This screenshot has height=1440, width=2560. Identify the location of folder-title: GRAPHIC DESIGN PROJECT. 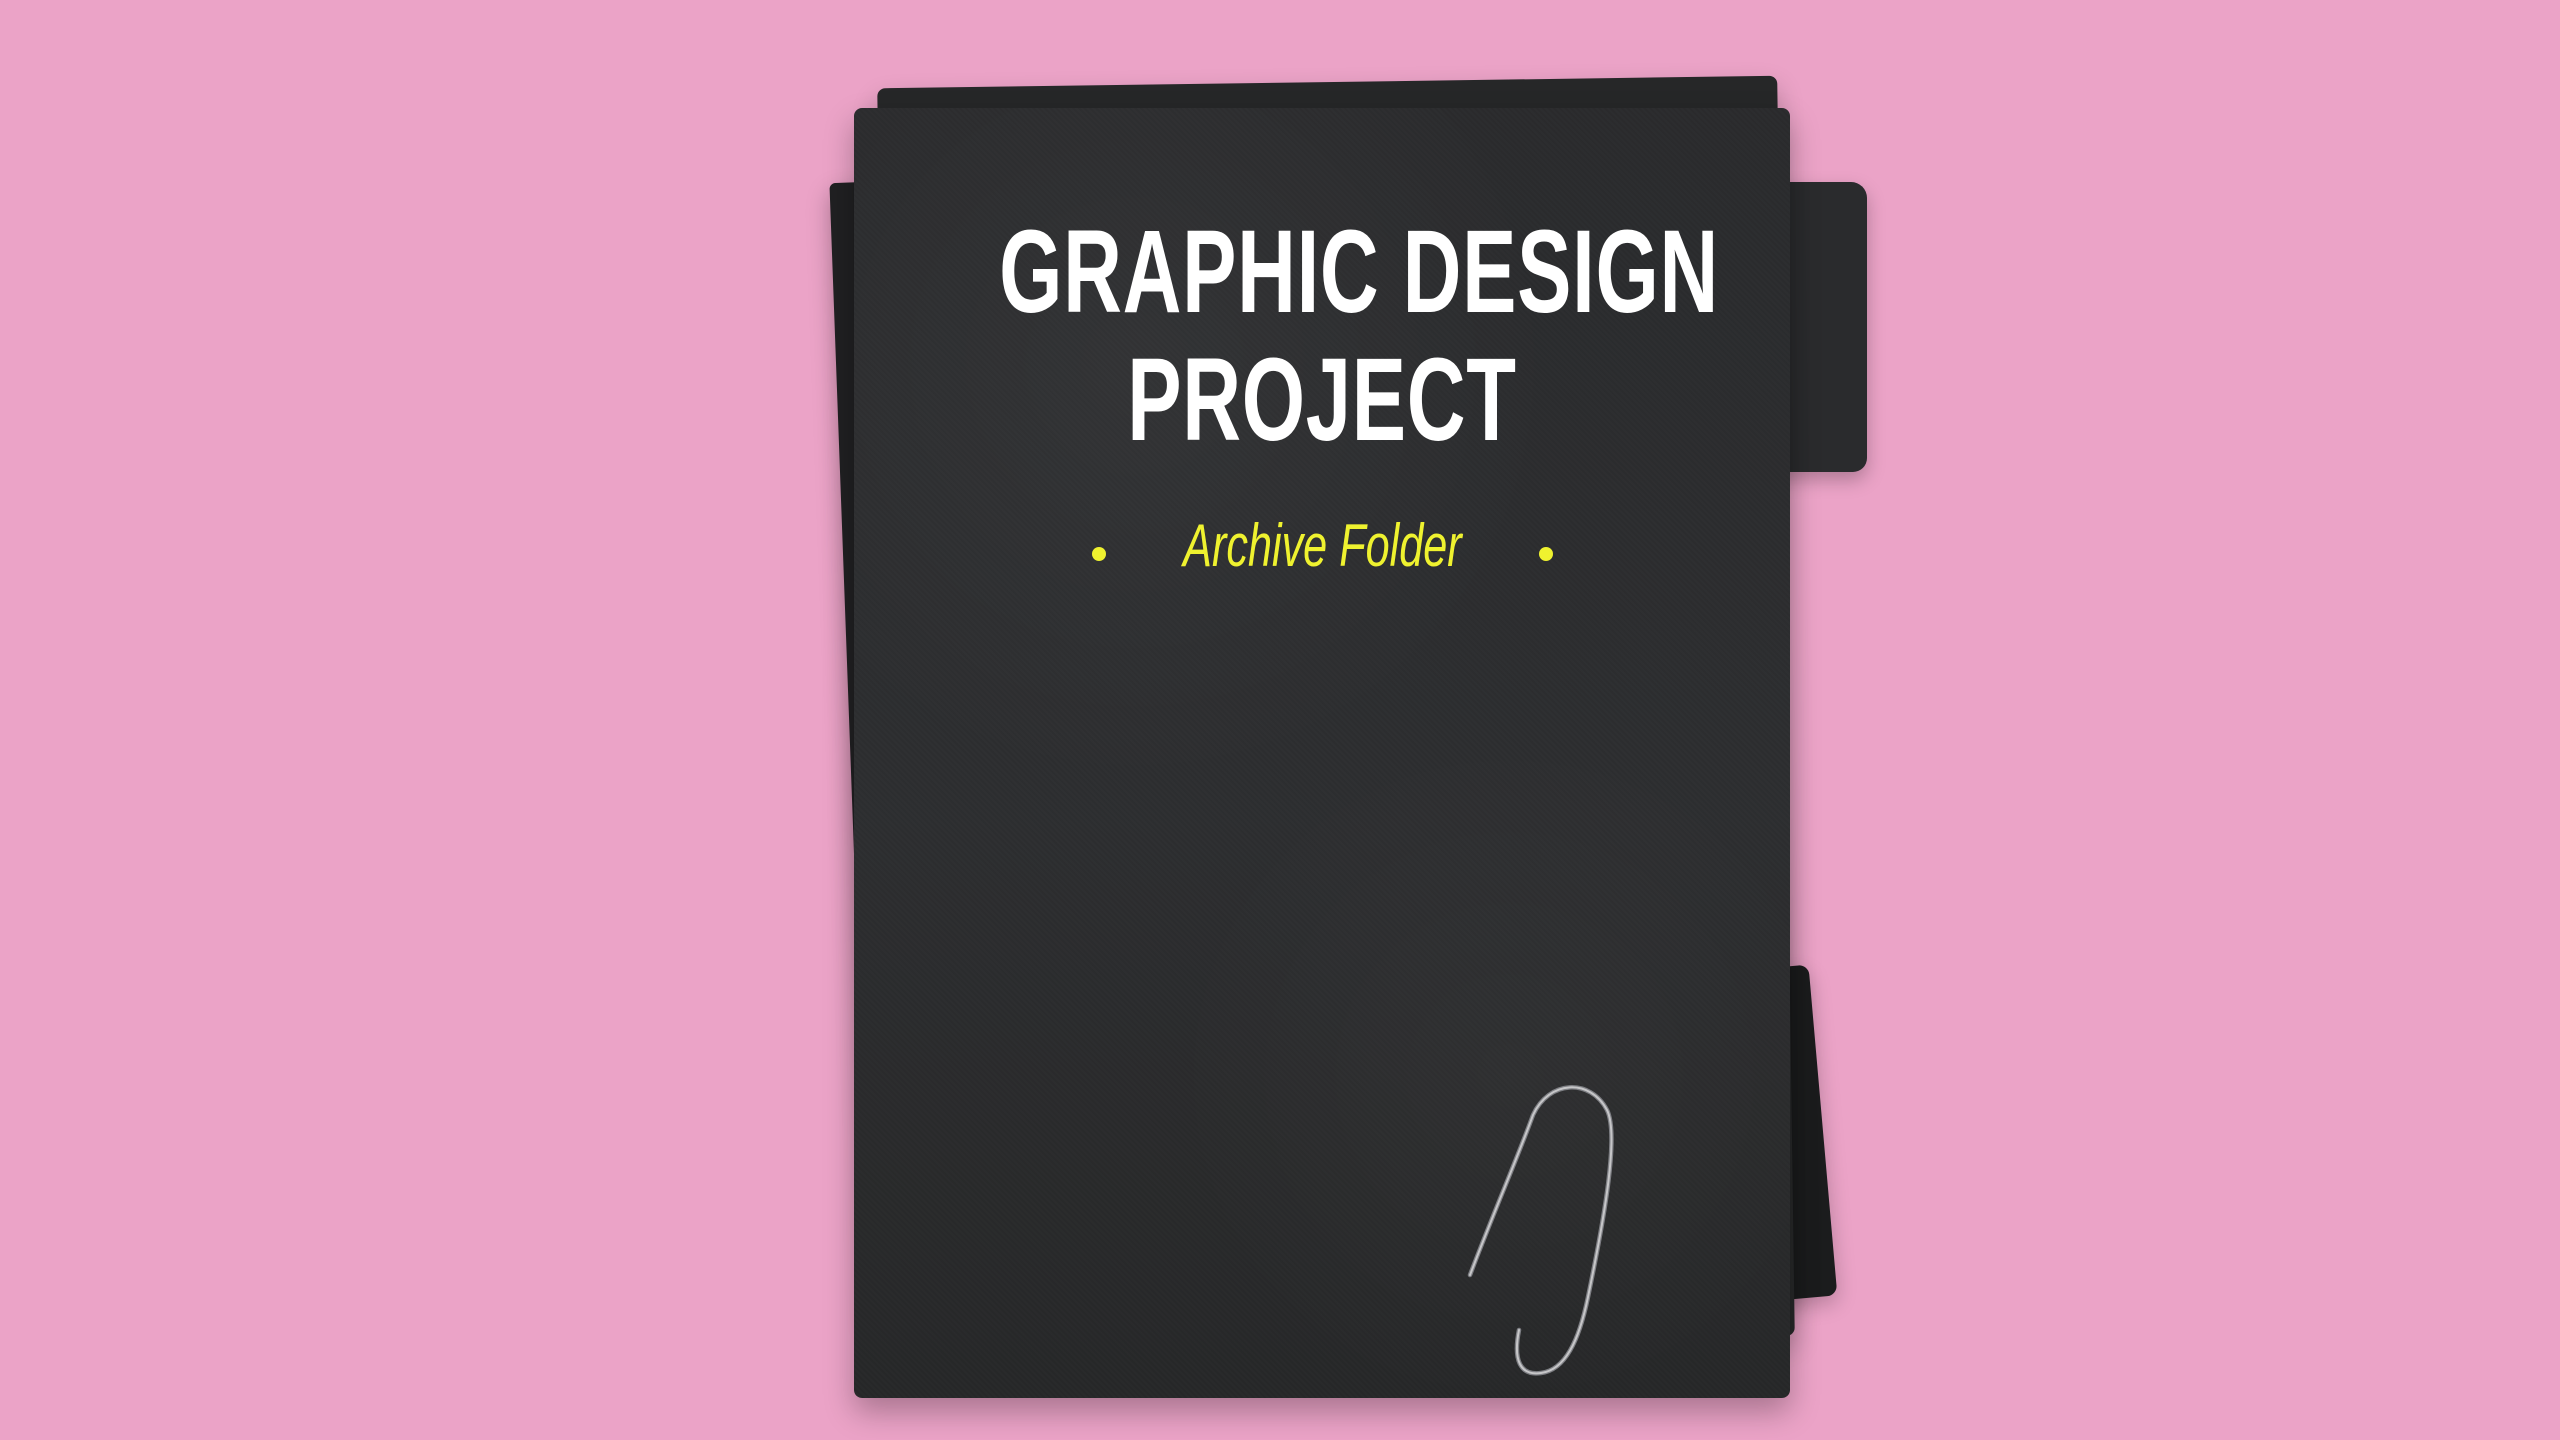
(1322, 336).